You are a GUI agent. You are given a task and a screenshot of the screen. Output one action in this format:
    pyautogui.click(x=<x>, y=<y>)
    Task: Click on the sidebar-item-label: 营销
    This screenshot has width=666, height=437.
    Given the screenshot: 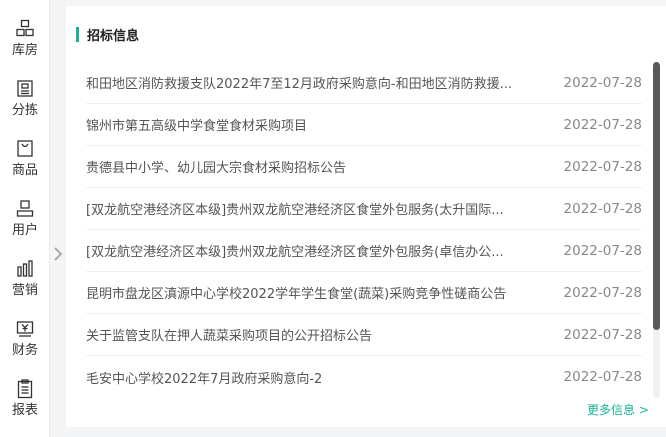 What is the action you would take?
    pyautogui.click(x=24, y=290)
    